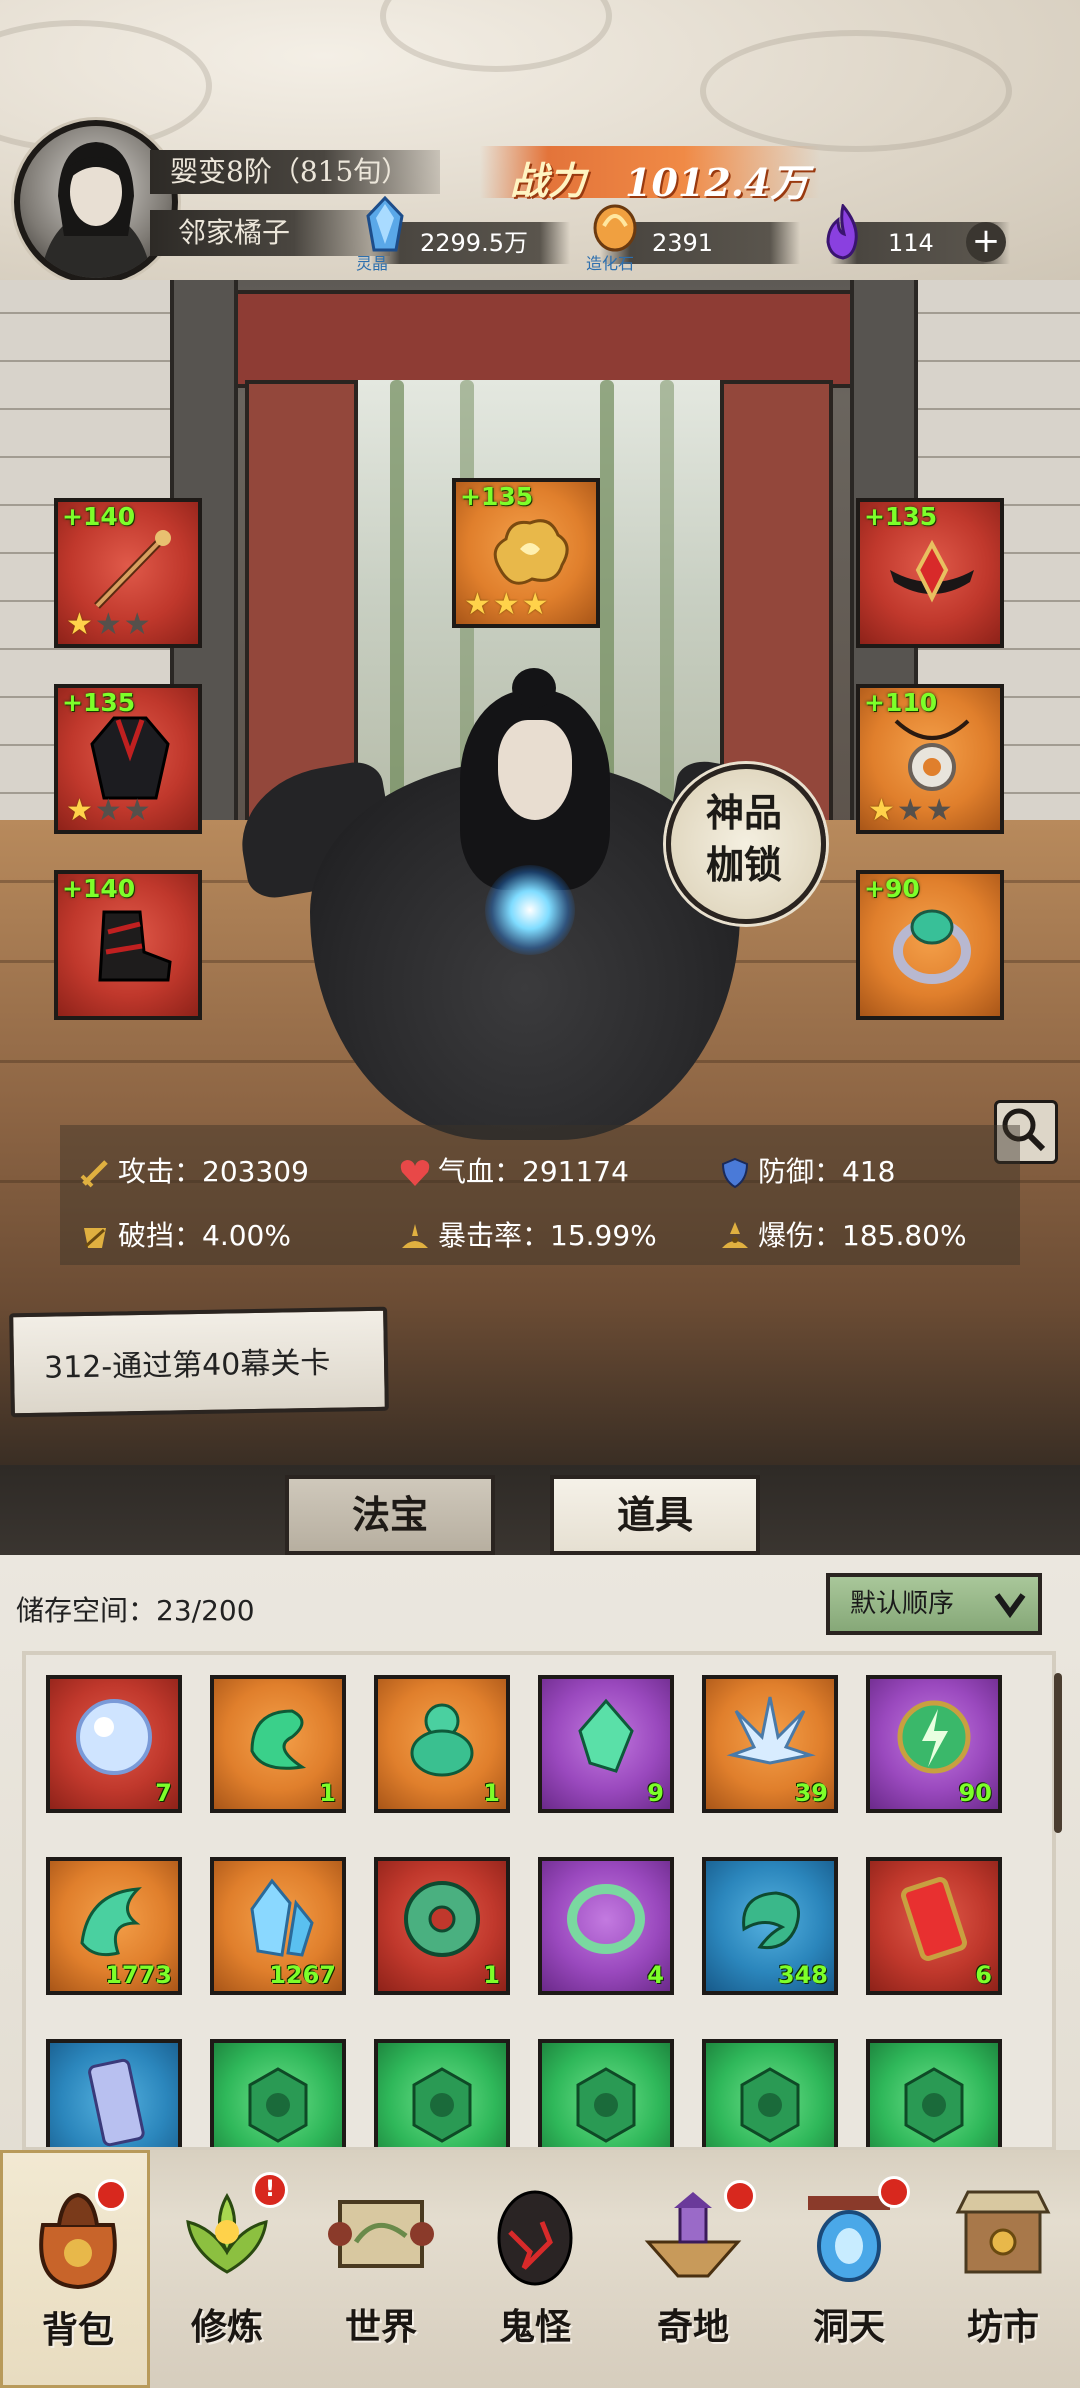  I want to click on badge-text: 神品枷锁, so click(743, 838).